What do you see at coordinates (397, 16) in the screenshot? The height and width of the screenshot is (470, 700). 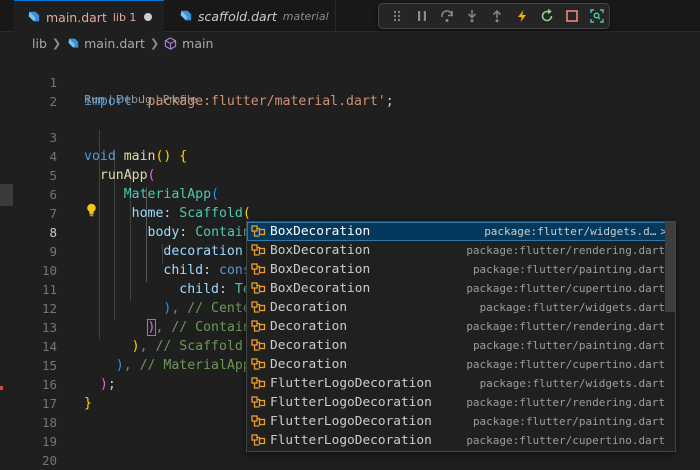 I see `drag-handle-icon` at bounding box center [397, 16].